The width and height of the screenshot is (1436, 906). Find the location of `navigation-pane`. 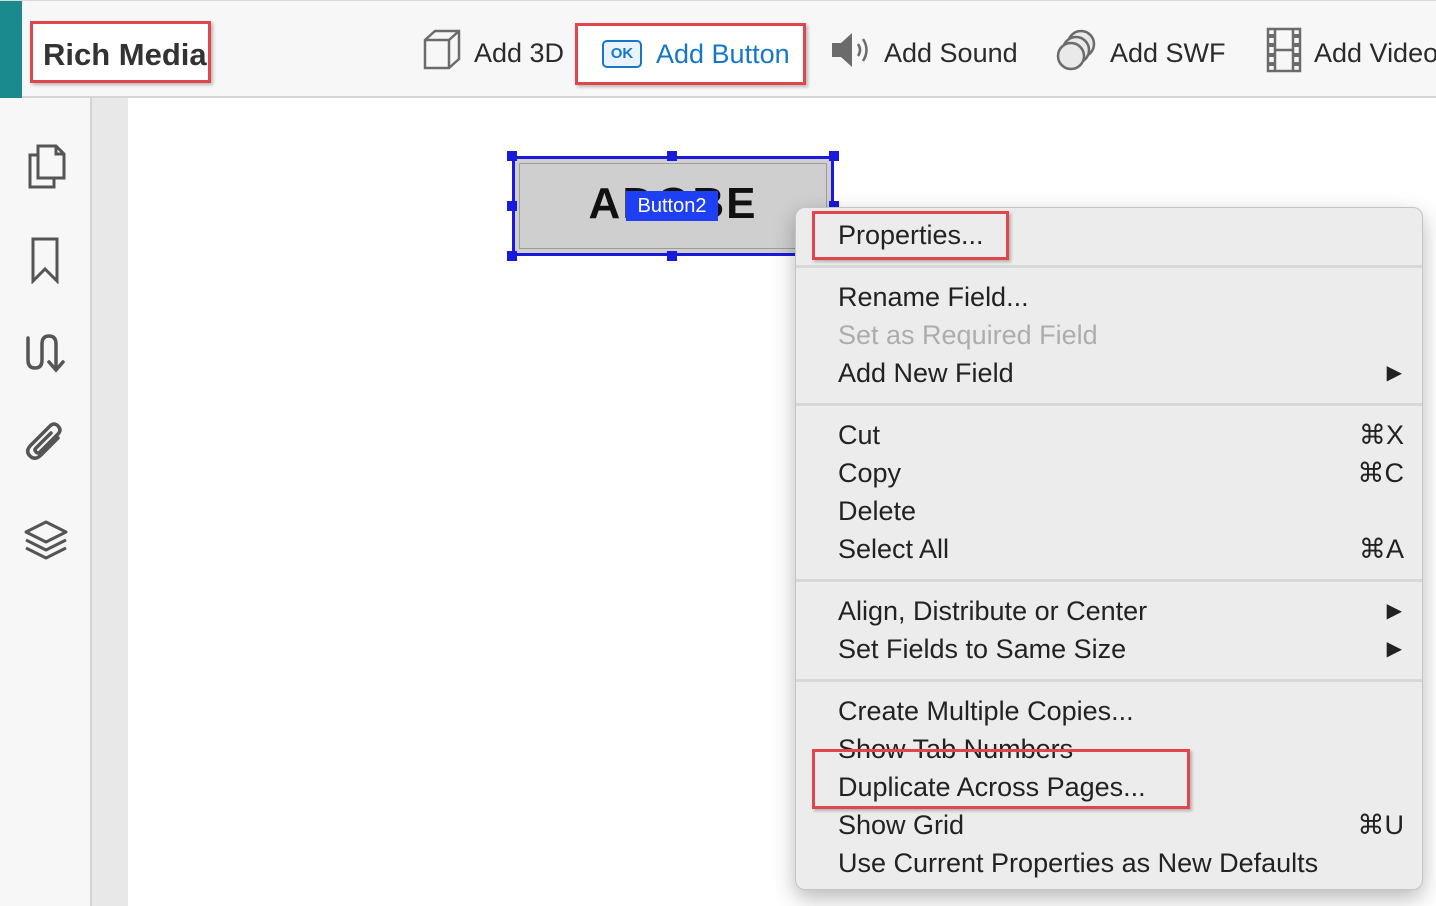

navigation-pane is located at coordinates (46, 502).